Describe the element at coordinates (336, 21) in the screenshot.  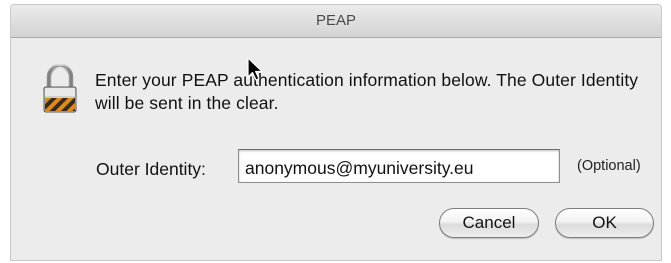
I see `dialog-title: PEAP` at that location.